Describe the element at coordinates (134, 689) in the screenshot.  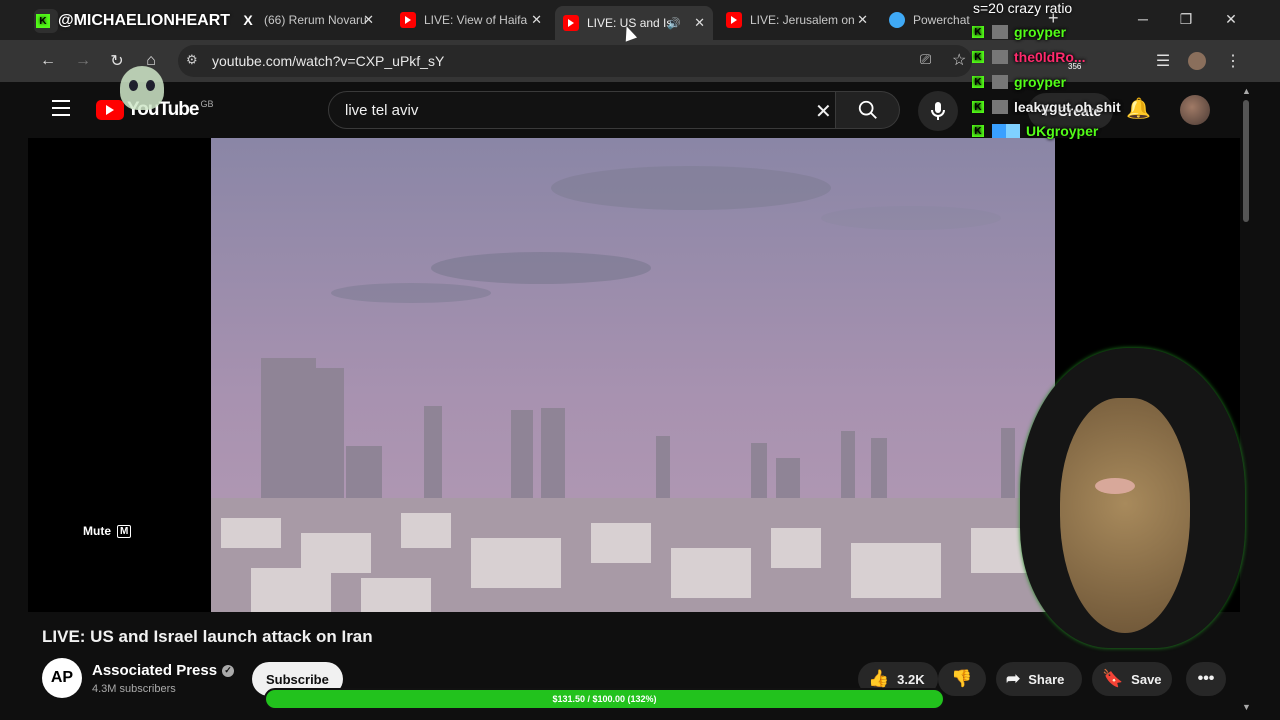
I see `subscriber-count: 4.3M subscribers` at that location.